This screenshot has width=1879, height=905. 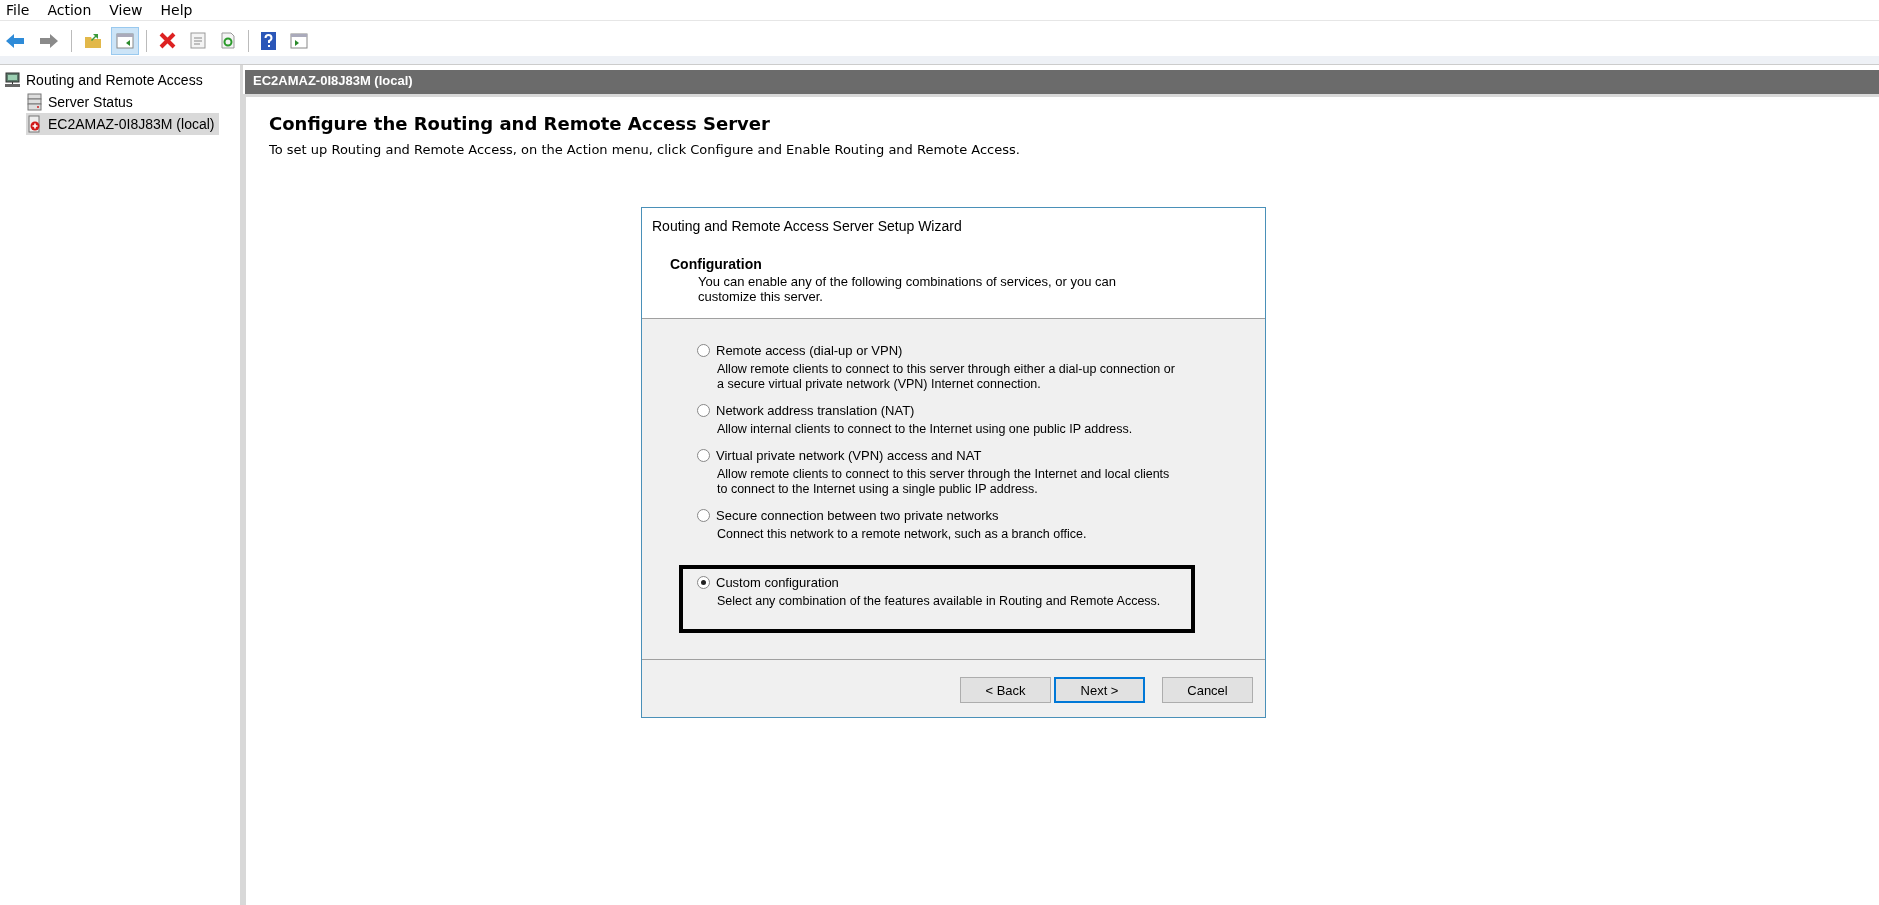 I want to click on option-description: Allow remote clients to connect to this server through either a dial-up connection or a secure virtual private network (VPN) Internet connection., so click(x=946, y=377).